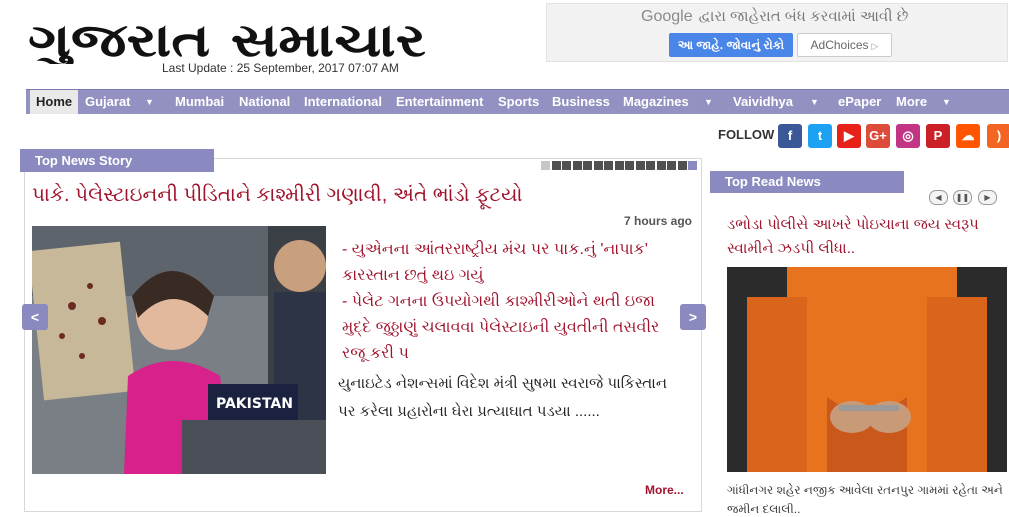  I want to click on top-read-pause-button: ❚❚, so click(962, 197).